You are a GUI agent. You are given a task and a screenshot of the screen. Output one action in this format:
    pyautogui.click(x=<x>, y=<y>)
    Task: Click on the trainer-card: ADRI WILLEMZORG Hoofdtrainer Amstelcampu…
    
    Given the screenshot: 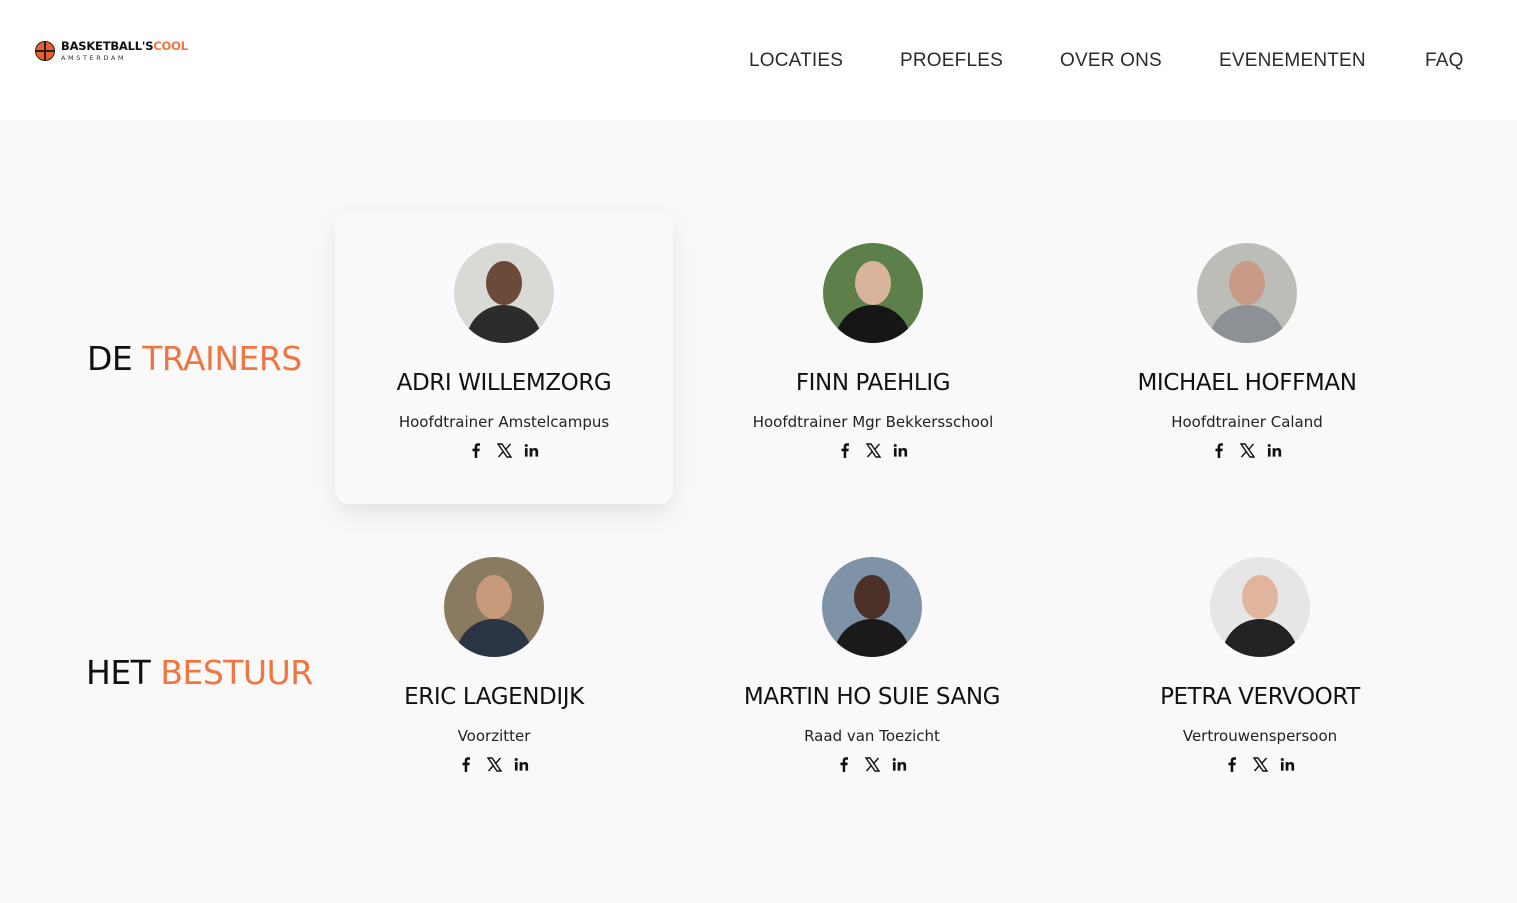 What is the action you would take?
    pyautogui.click(x=504, y=351)
    